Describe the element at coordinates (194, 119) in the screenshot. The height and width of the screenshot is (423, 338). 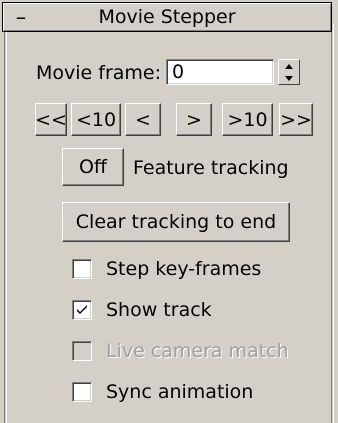
I see `forward-1-button: >` at that location.